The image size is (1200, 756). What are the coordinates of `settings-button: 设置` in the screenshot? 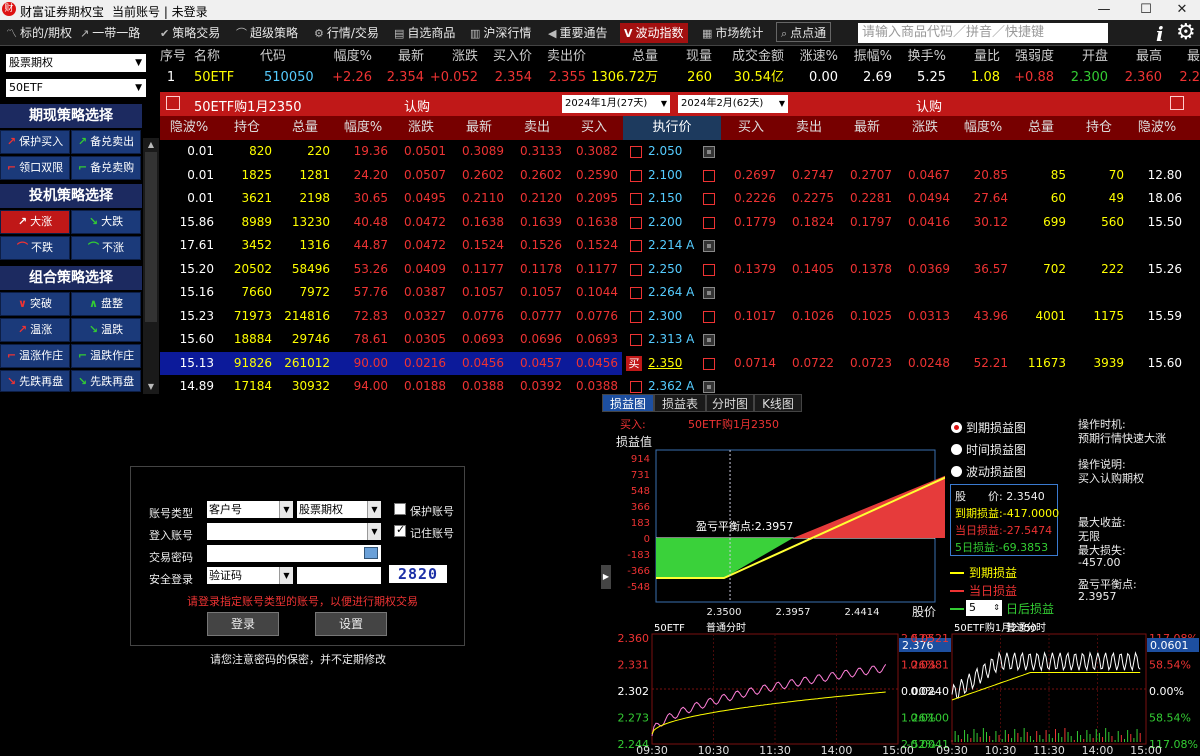 It's located at (351, 624).